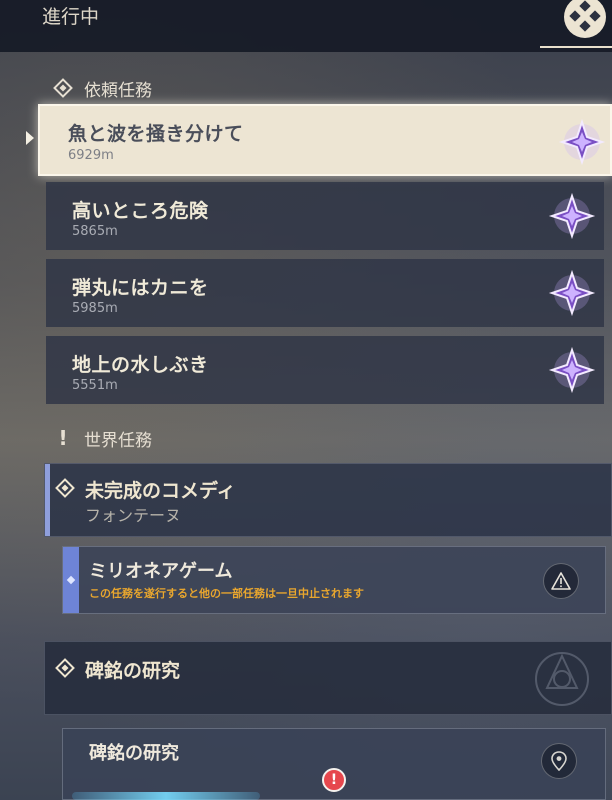 The width and height of the screenshot is (612, 800). I want to click on world-quest-region: フォンテーヌ, so click(133, 515).